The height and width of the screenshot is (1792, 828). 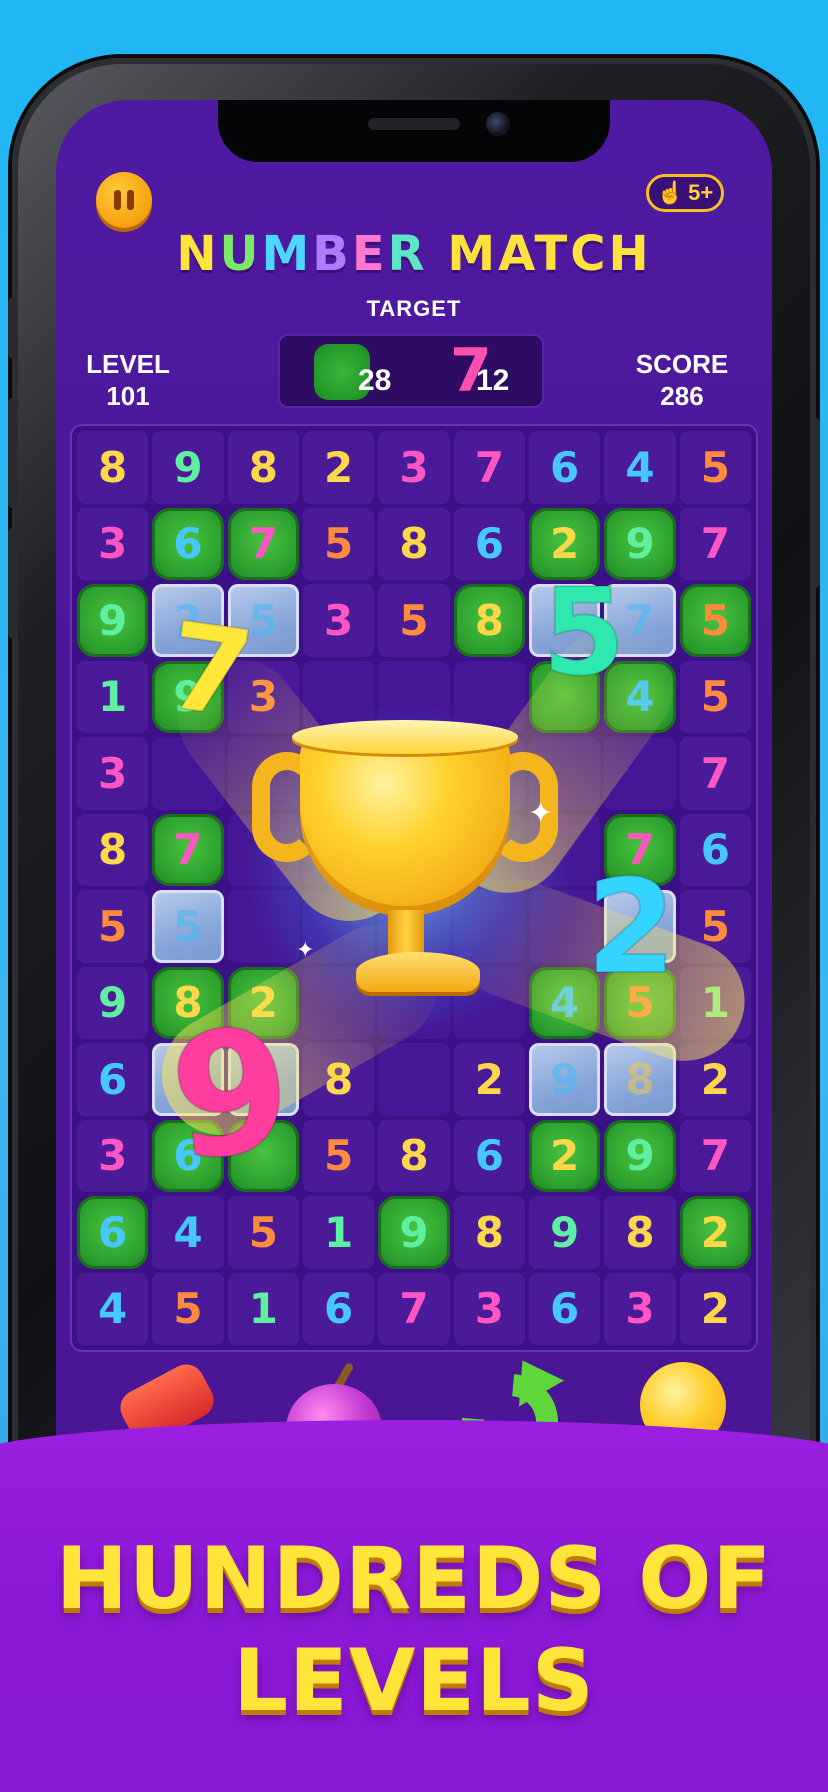 What do you see at coordinates (414, 131) in the screenshot?
I see `phone-notch` at bounding box center [414, 131].